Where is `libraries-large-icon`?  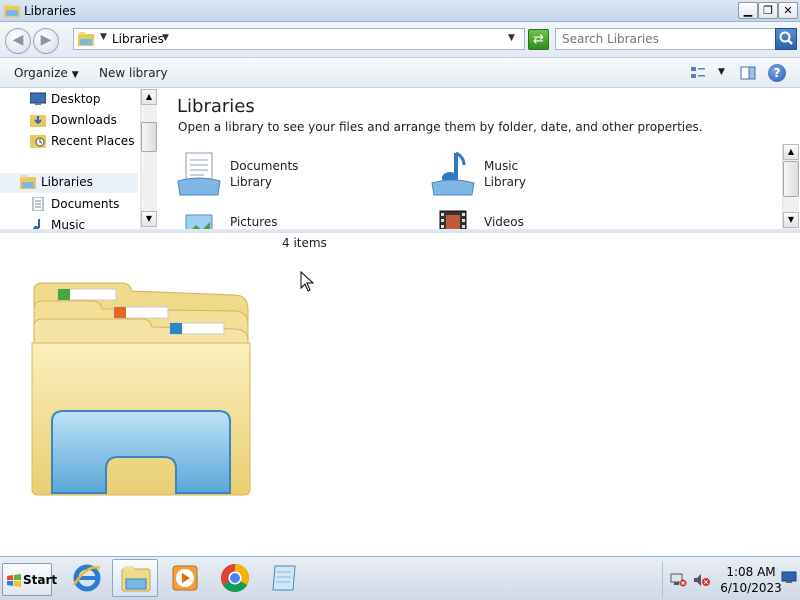
libraries-large-icon is located at coordinates (141, 389).